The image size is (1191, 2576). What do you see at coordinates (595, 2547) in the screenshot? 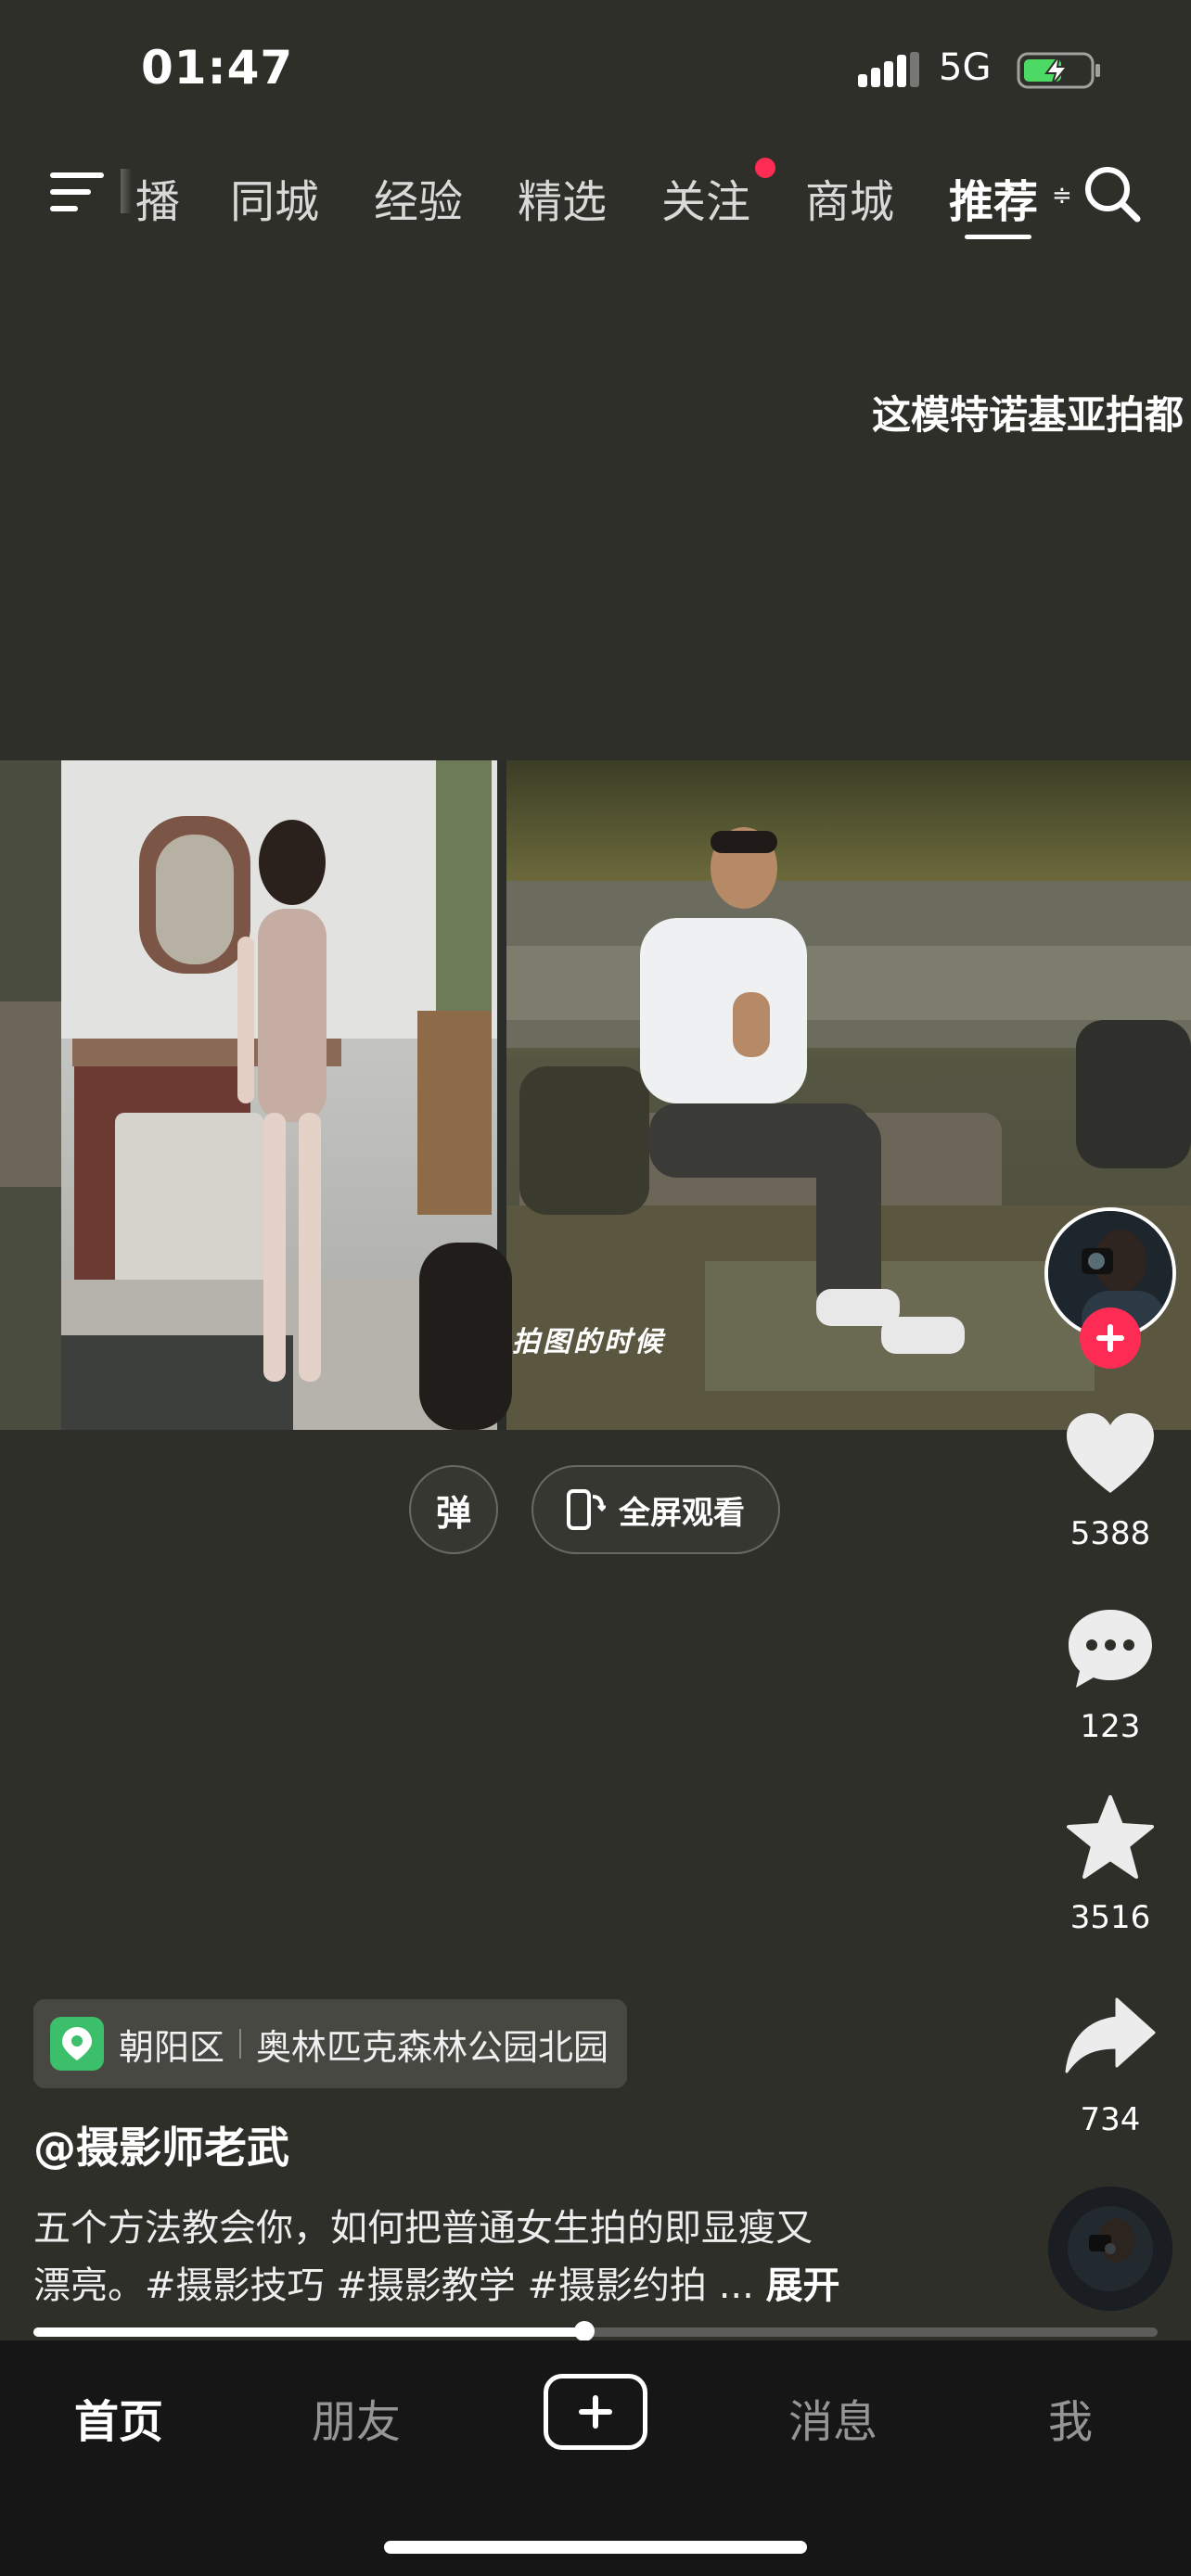
I see `home-indicator` at bounding box center [595, 2547].